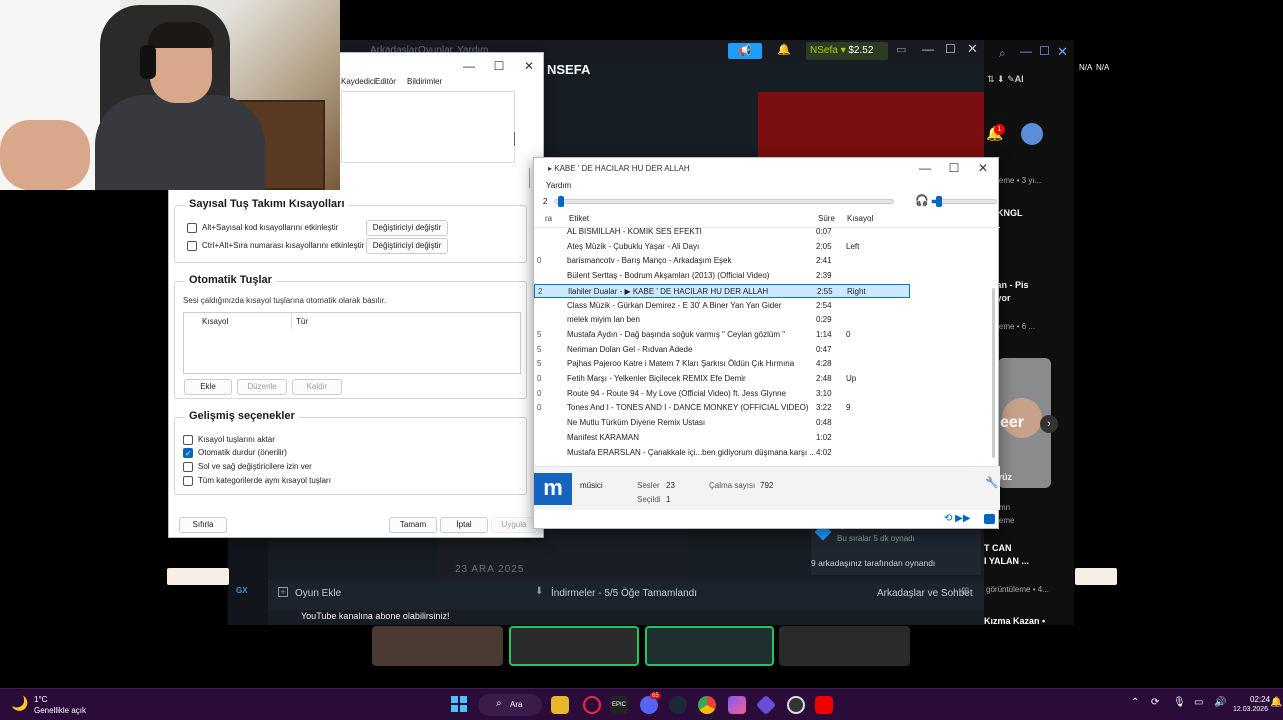  I want to click on clock-time: 02:24, so click(1260, 699).